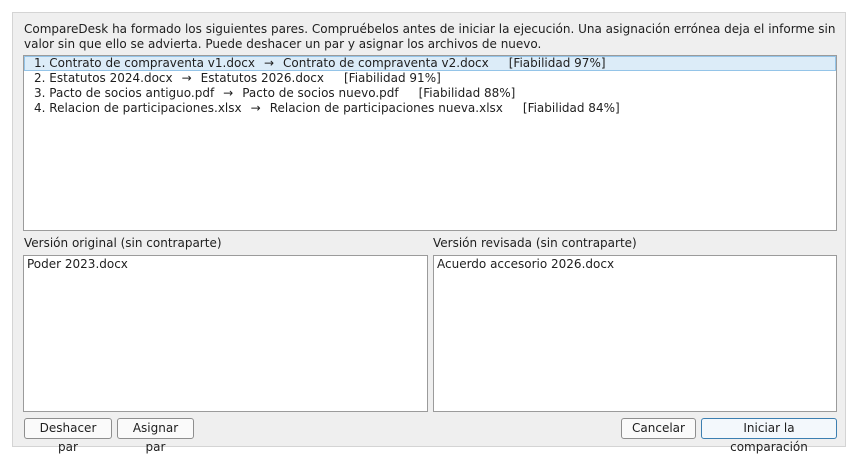  I want to click on pair-original-file: Pacto de socios antiguo.pdf, so click(132, 93).